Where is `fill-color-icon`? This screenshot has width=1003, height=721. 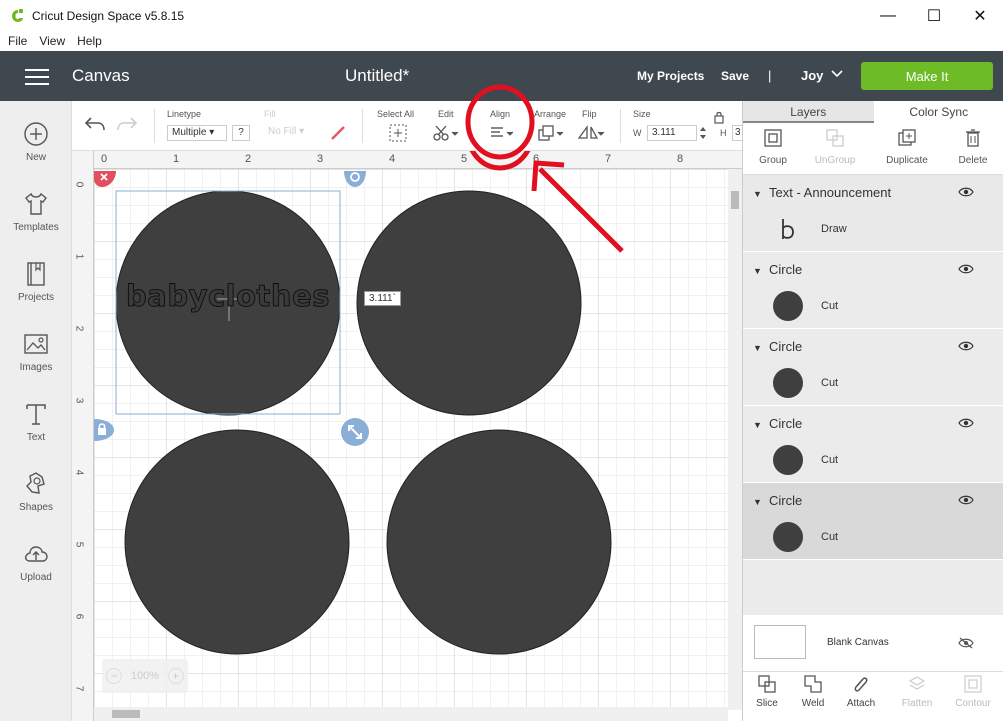
fill-color-icon is located at coordinates (338, 133).